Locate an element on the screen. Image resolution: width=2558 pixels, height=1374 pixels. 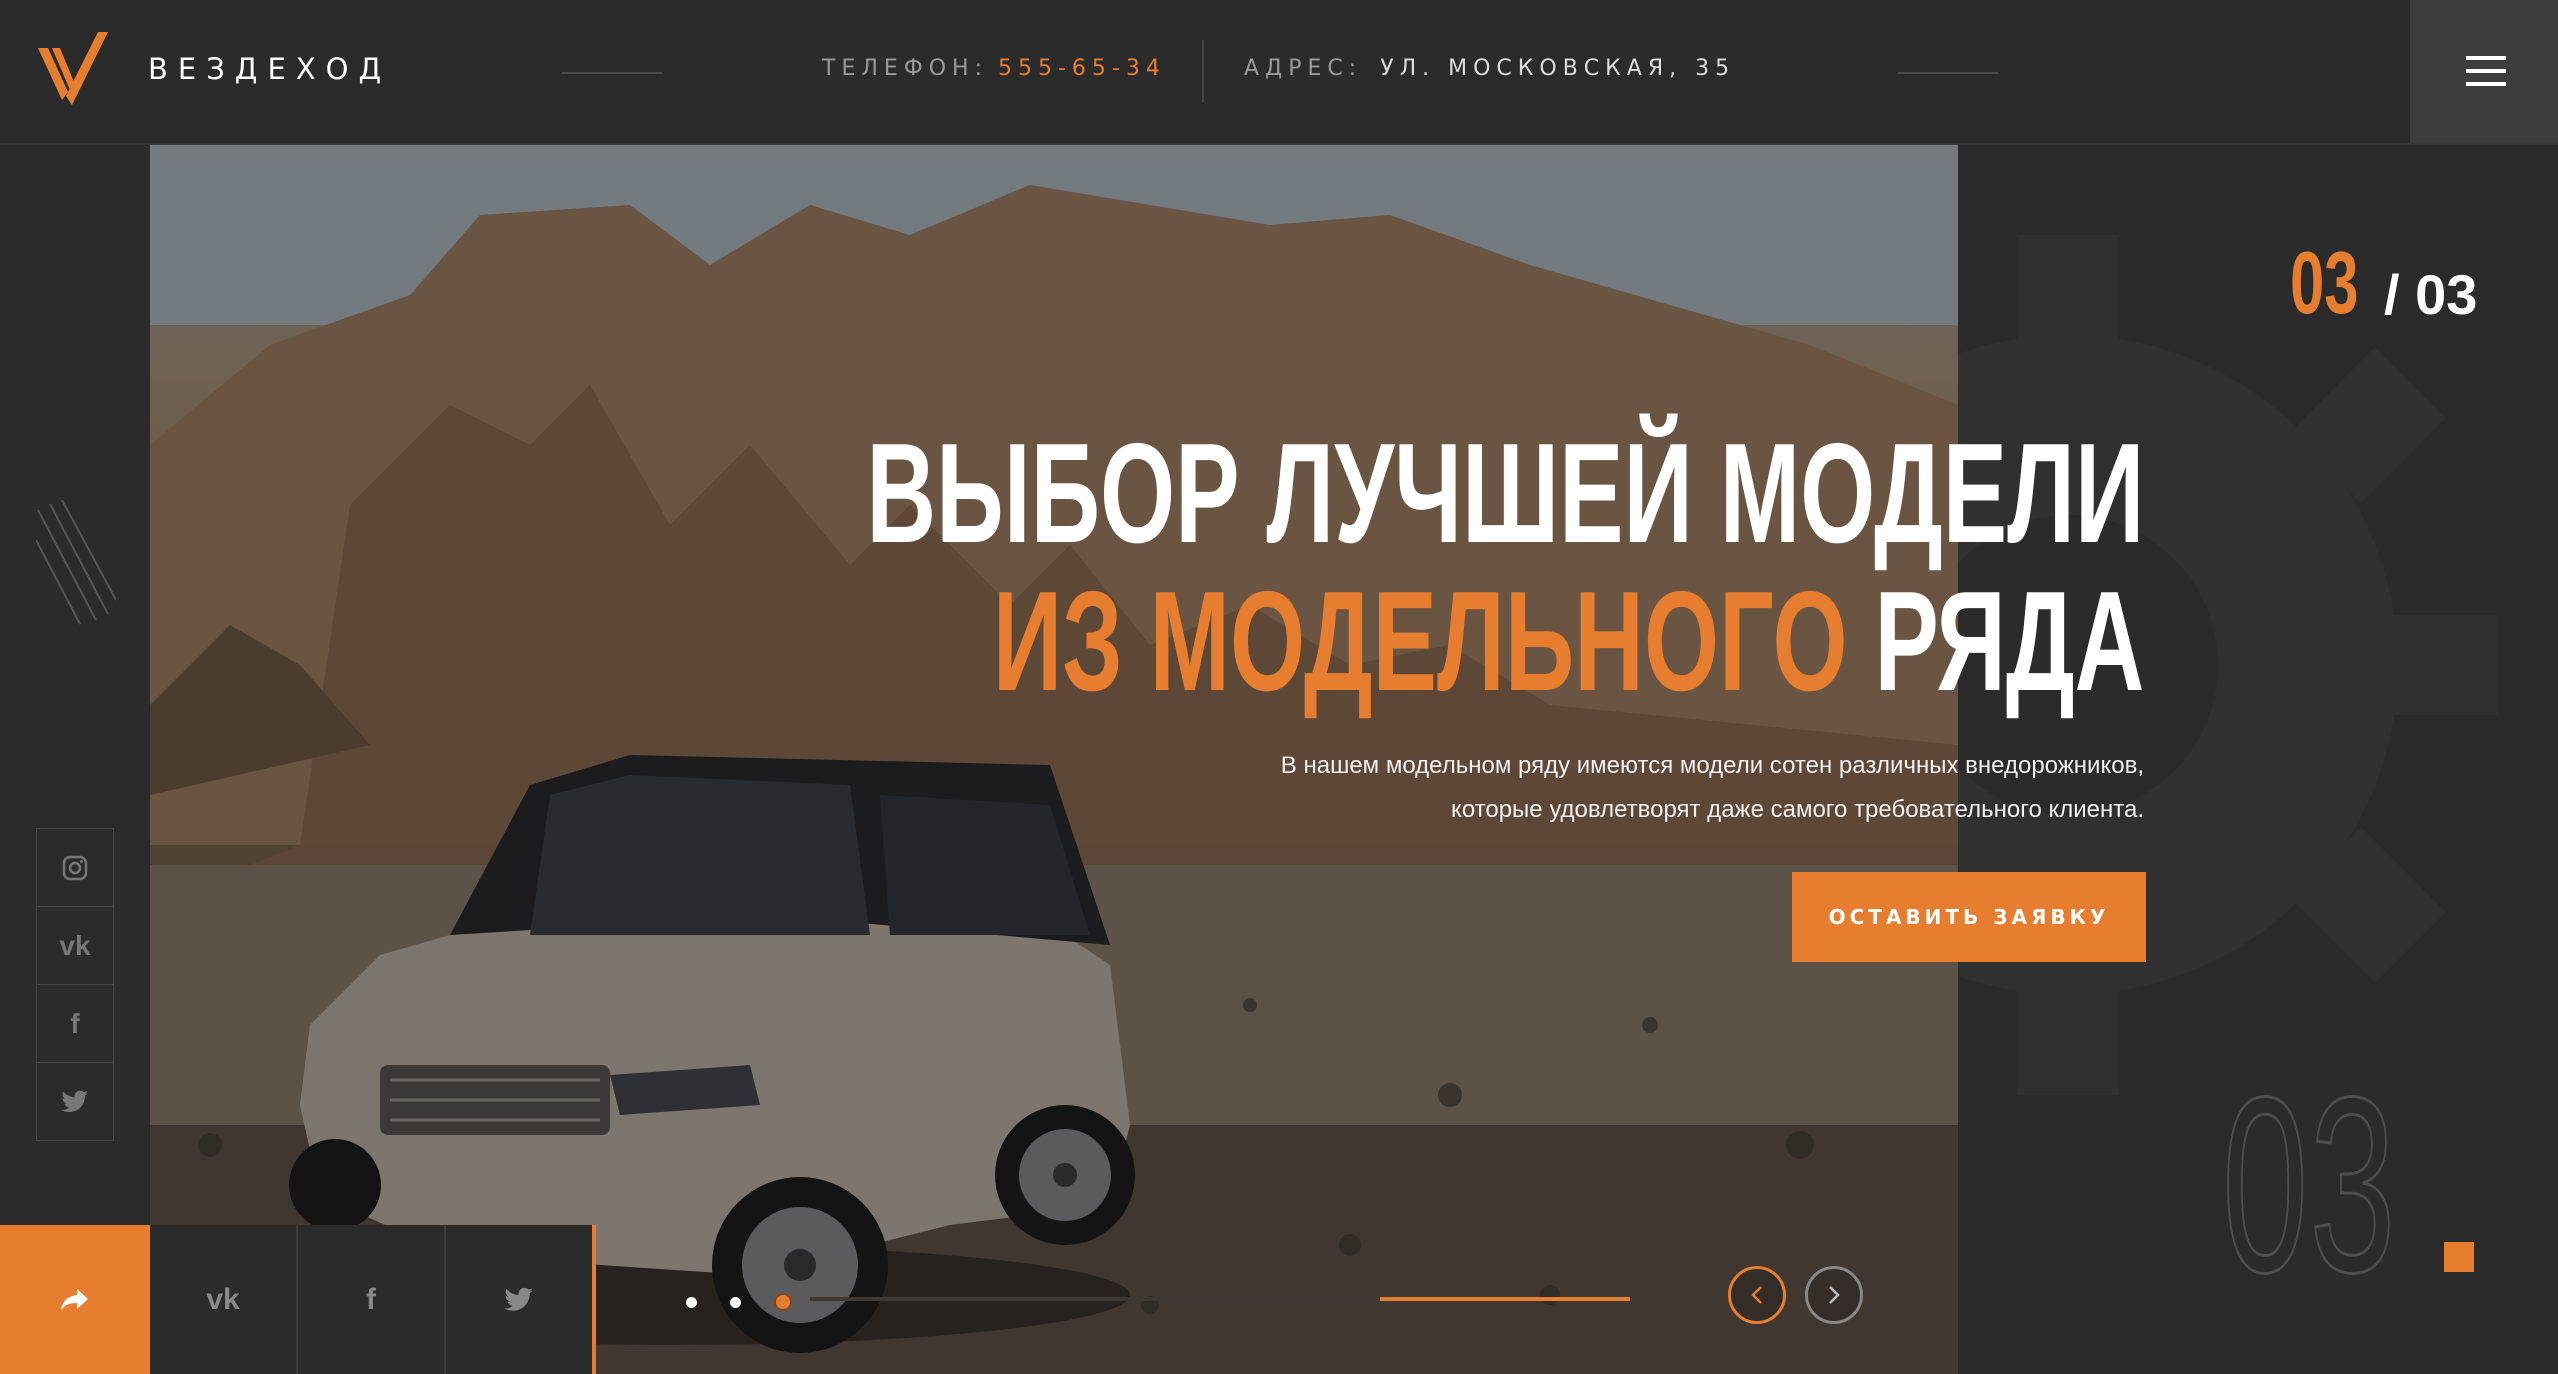
social-links-horizontal: vk f is located at coordinates (373, 1299).